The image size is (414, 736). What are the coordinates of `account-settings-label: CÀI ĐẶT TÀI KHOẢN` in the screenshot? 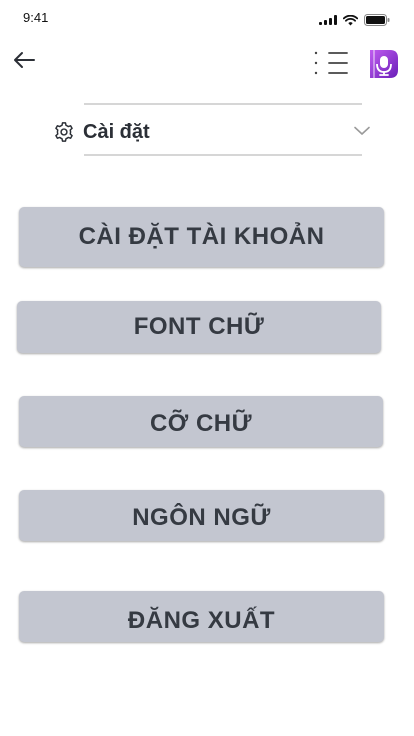 It's located at (201, 236).